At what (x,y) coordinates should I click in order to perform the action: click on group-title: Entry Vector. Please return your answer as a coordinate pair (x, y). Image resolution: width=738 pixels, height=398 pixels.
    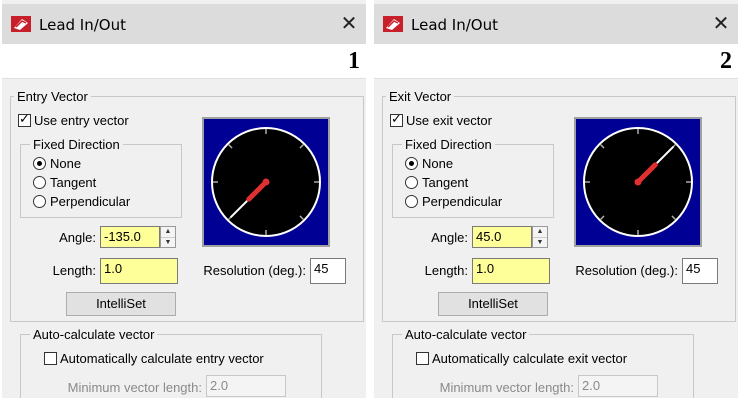
    Looking at the image, I should click on (52, 96).